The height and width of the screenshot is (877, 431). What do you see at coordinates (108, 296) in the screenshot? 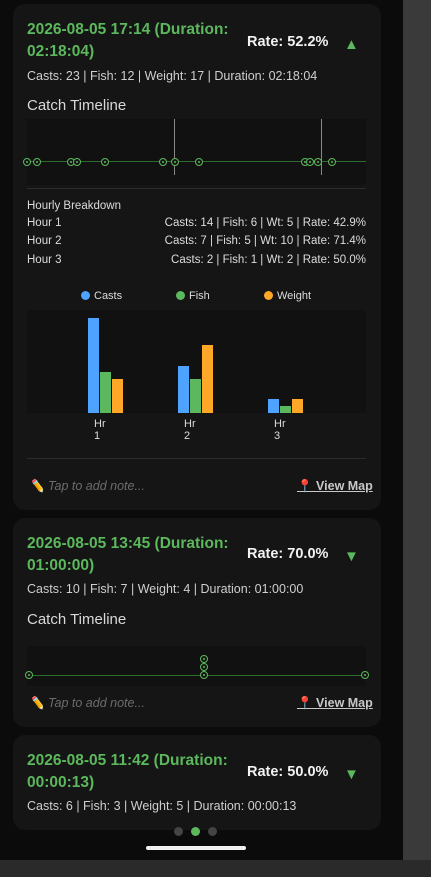
I see `legend-label: Casts` at bounding box center [108, 296].